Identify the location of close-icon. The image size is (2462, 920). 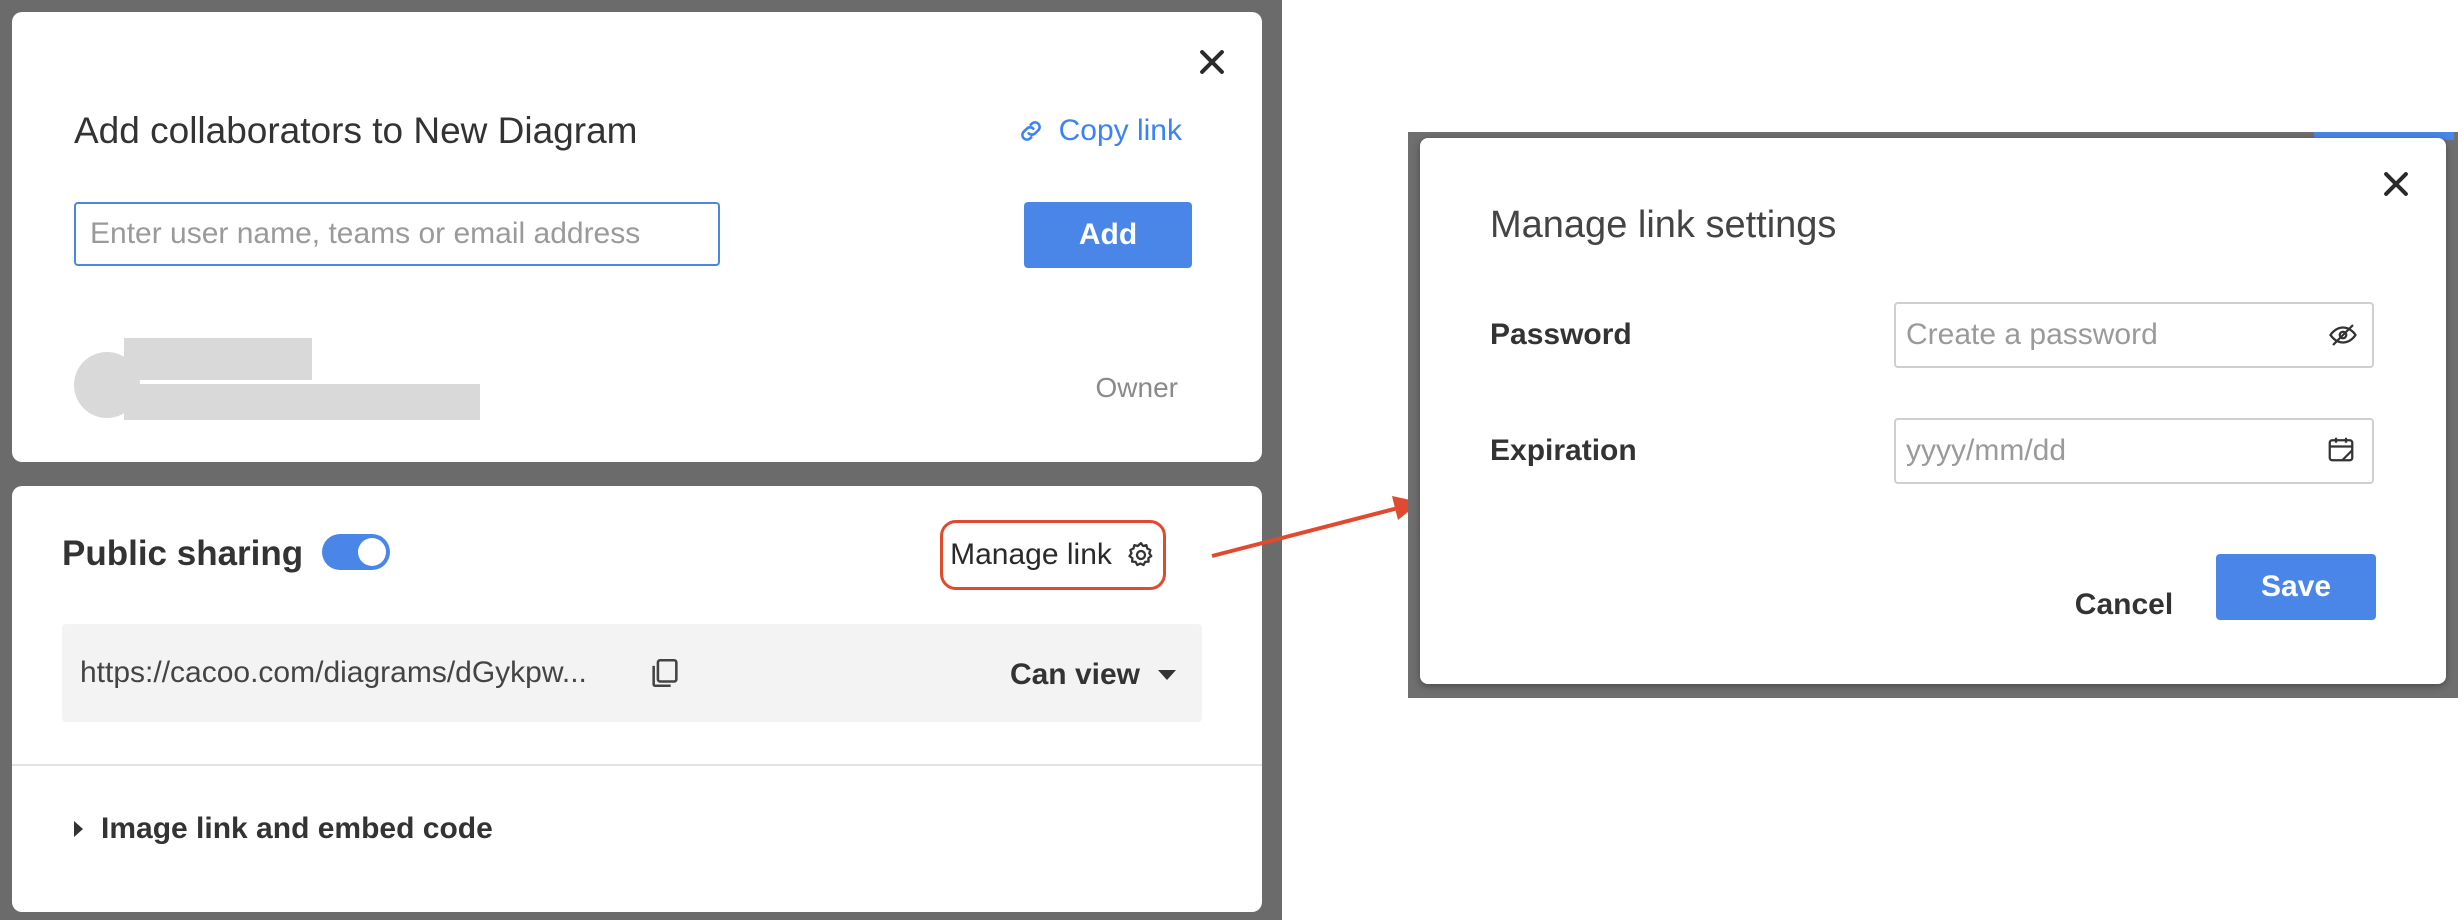
(2396, 184).